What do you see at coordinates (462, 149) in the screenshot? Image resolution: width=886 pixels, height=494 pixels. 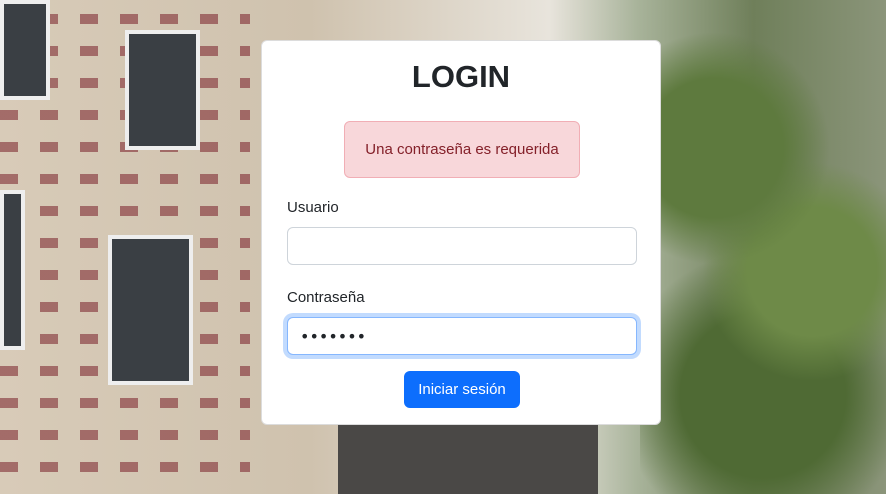 I see `error-alert: Una contraseña es requerida` at bounding box center [462, 149].